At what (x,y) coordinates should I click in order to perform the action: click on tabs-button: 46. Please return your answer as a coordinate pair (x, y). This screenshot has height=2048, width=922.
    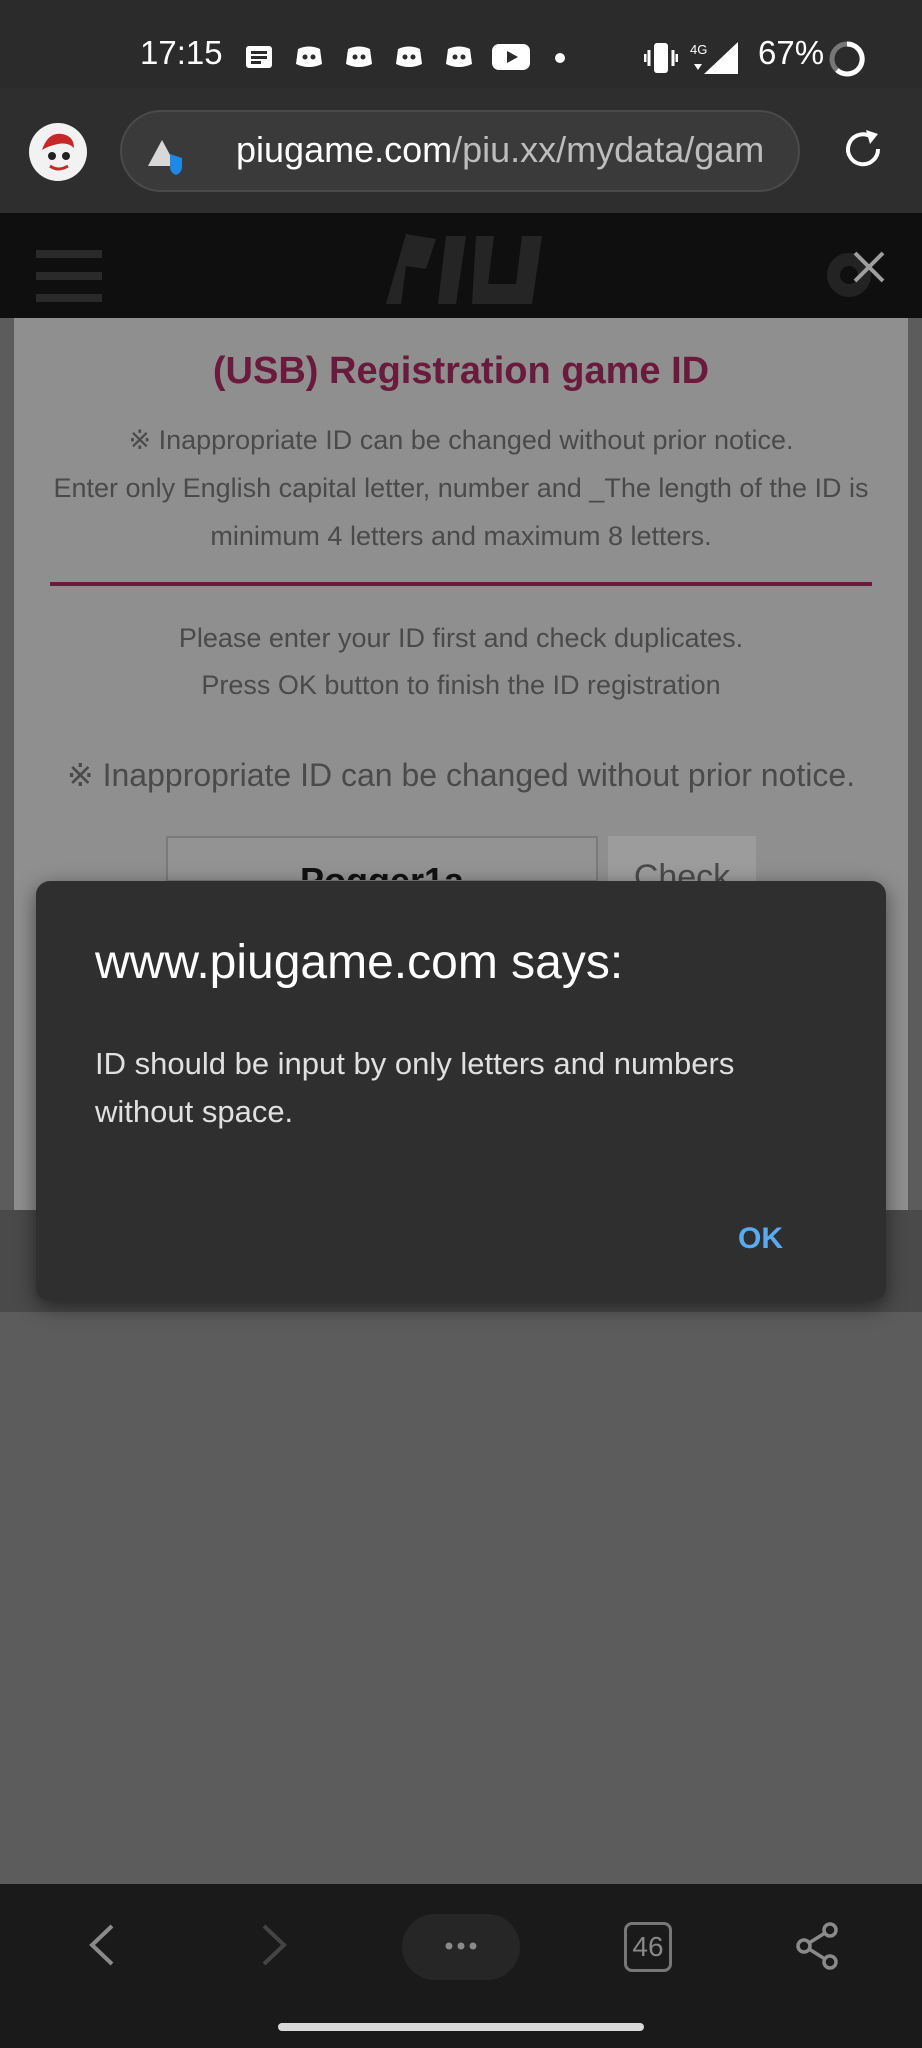
    Looking at the image, I should click on (648, 1947).